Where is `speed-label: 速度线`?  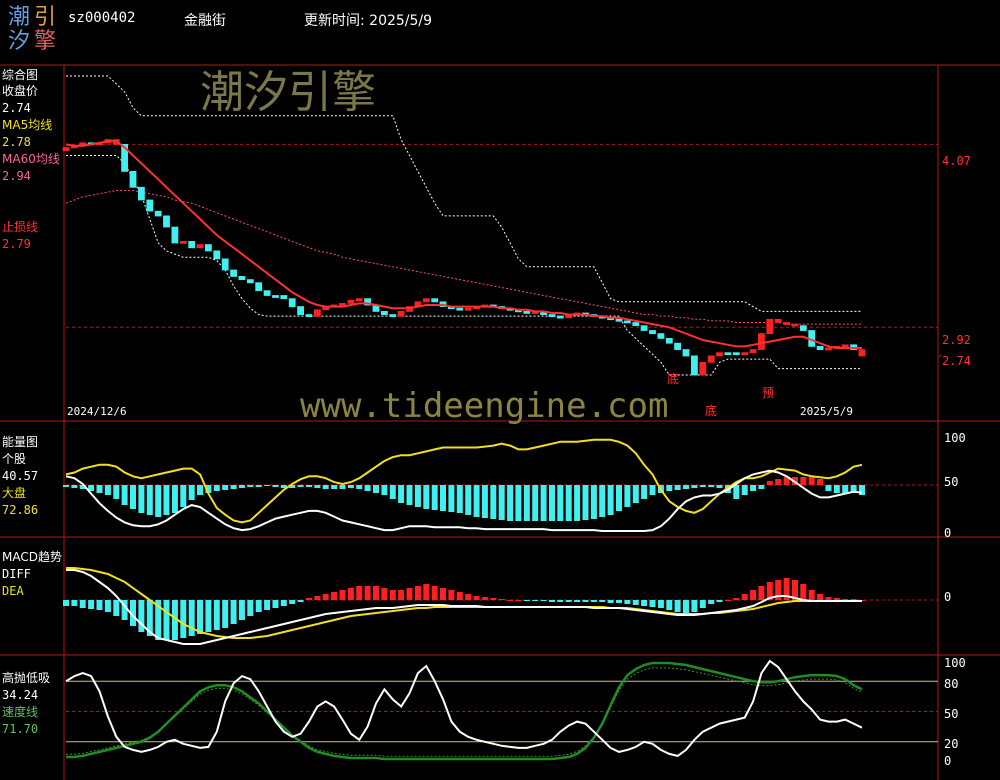 speed-label: 速度线 is located at coordinates (20, 712).